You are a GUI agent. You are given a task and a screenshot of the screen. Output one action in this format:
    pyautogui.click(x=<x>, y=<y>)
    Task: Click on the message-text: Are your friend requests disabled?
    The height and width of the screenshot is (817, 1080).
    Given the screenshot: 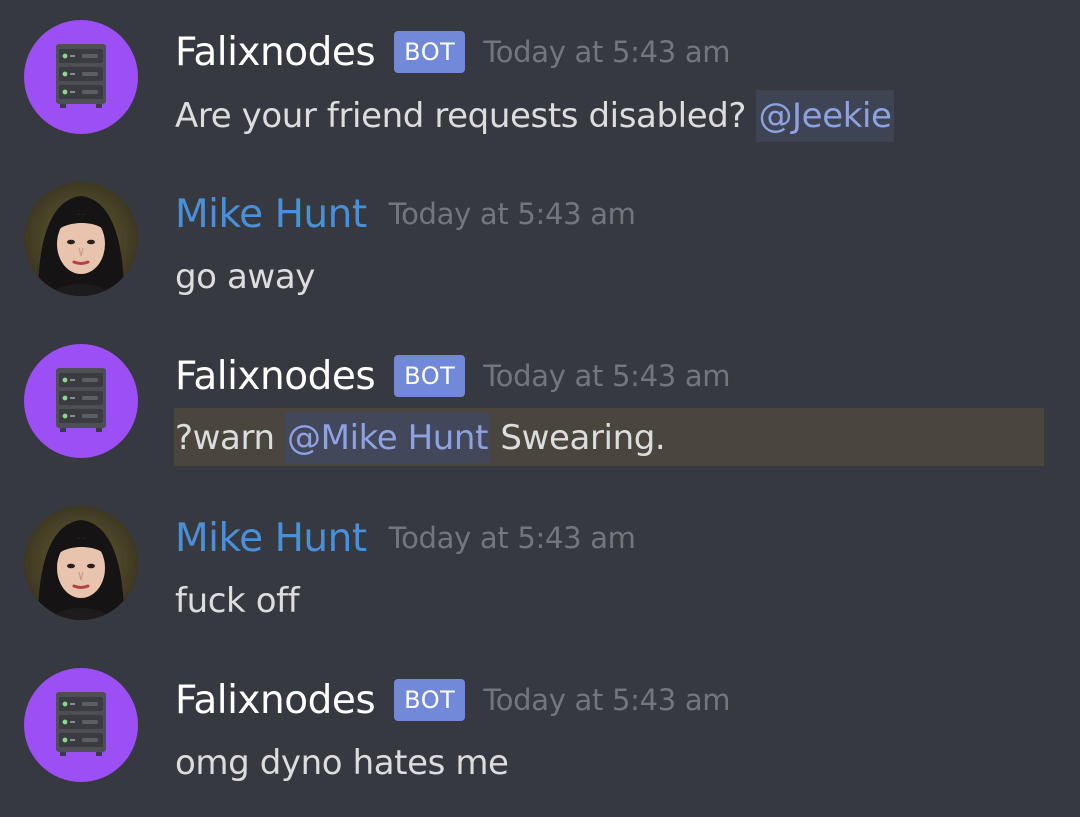 What is the action you would take?
    pyautogui.click(x=466, y=116)
    